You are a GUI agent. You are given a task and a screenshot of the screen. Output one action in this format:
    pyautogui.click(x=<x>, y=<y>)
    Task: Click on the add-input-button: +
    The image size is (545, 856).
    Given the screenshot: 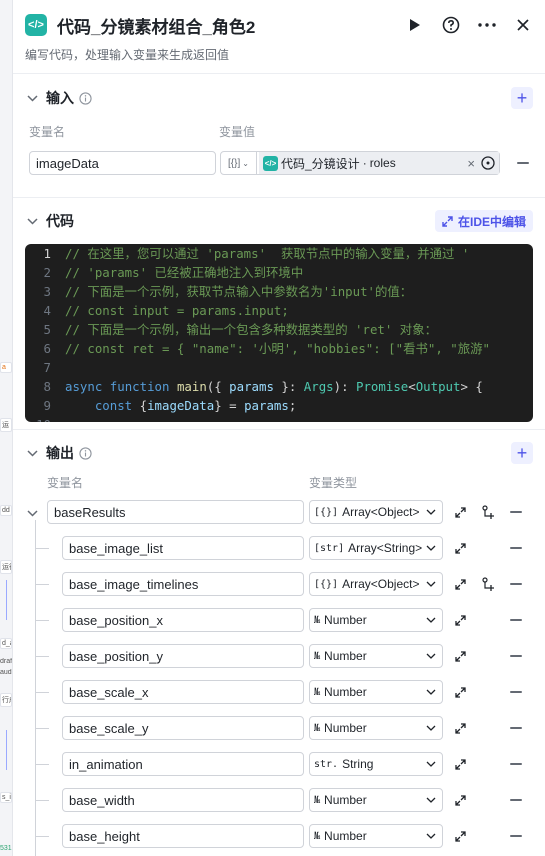 What is the action you would take?
    pyautogui.click(x=522, y=98)
    